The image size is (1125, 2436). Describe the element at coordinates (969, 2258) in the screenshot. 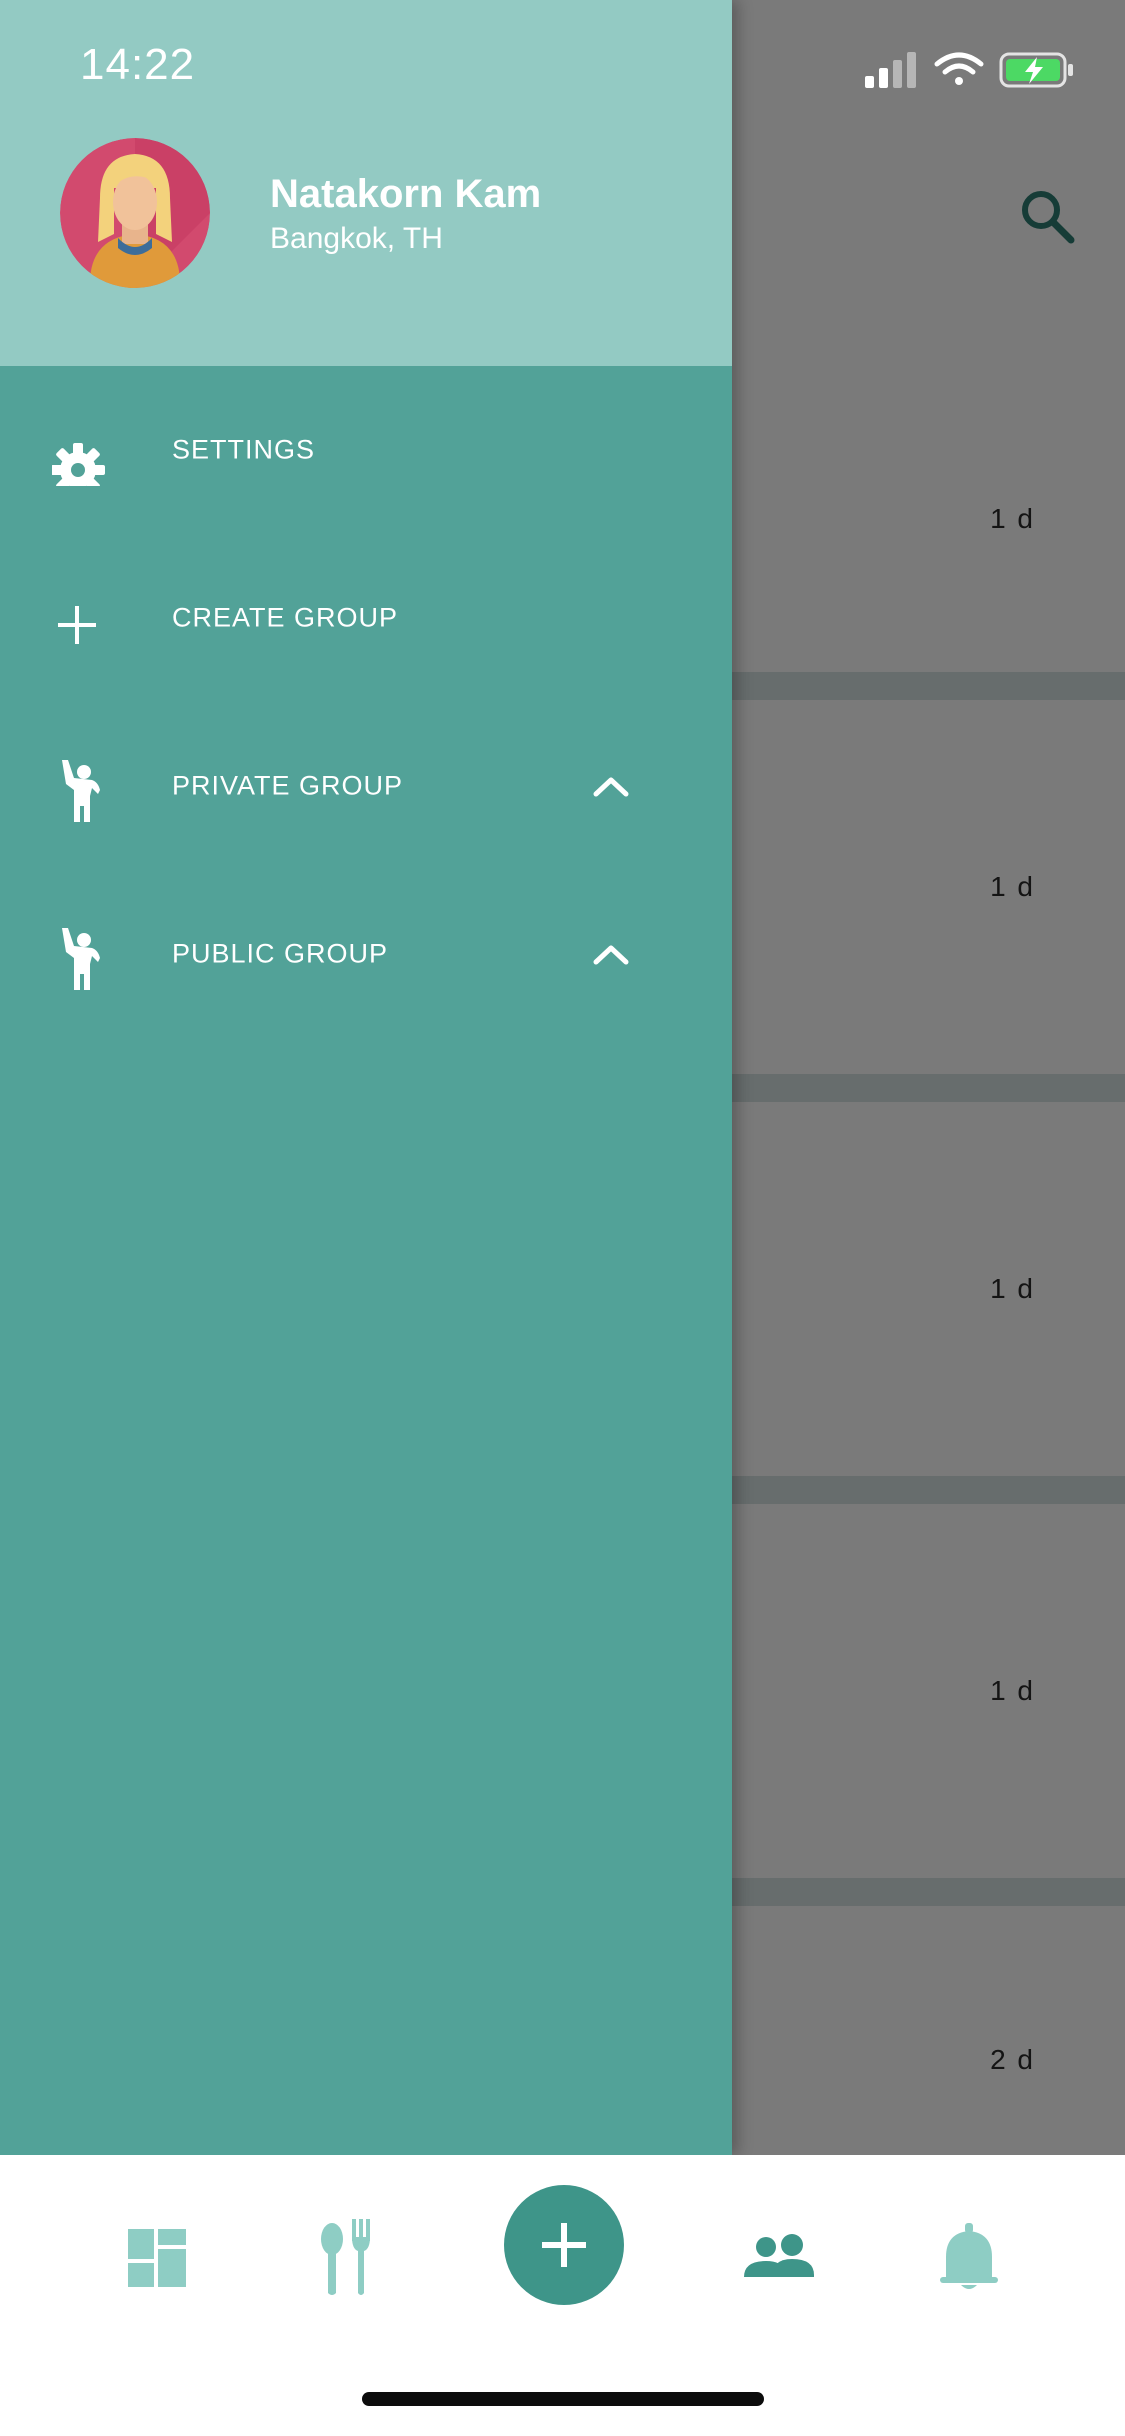

I see `bell-icon` at that location.